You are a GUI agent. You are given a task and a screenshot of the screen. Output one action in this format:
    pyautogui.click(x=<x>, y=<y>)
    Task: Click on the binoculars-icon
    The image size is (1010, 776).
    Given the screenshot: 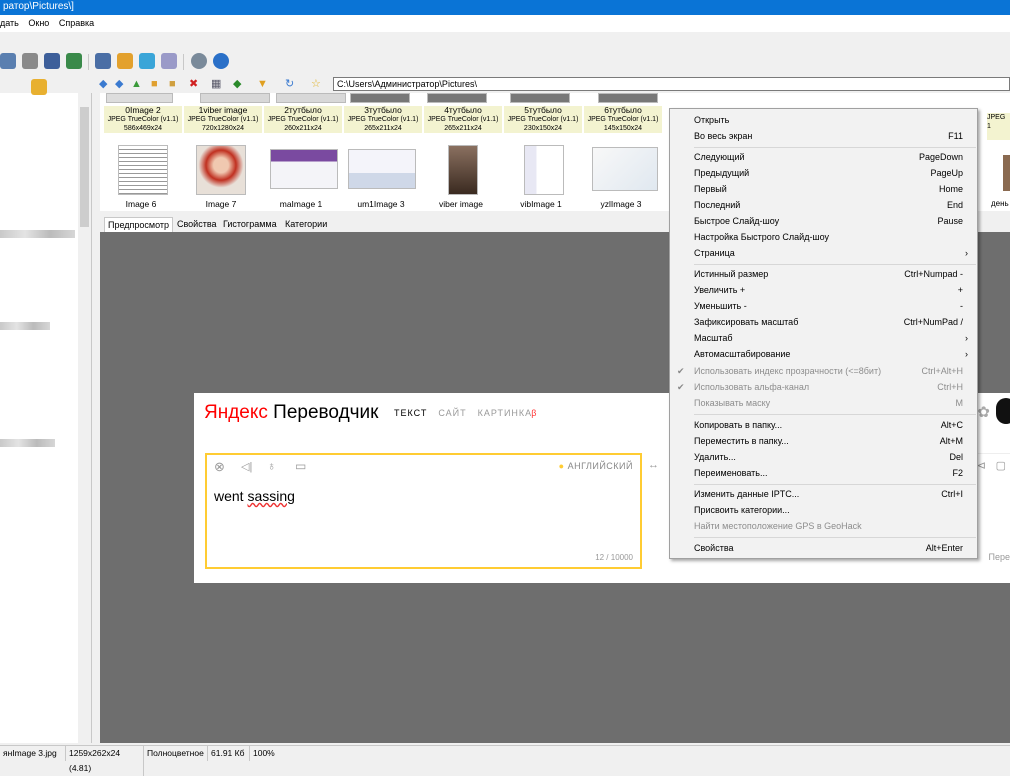 What is the action you would take?
    pyautogui.click(x=8, y=61)
    